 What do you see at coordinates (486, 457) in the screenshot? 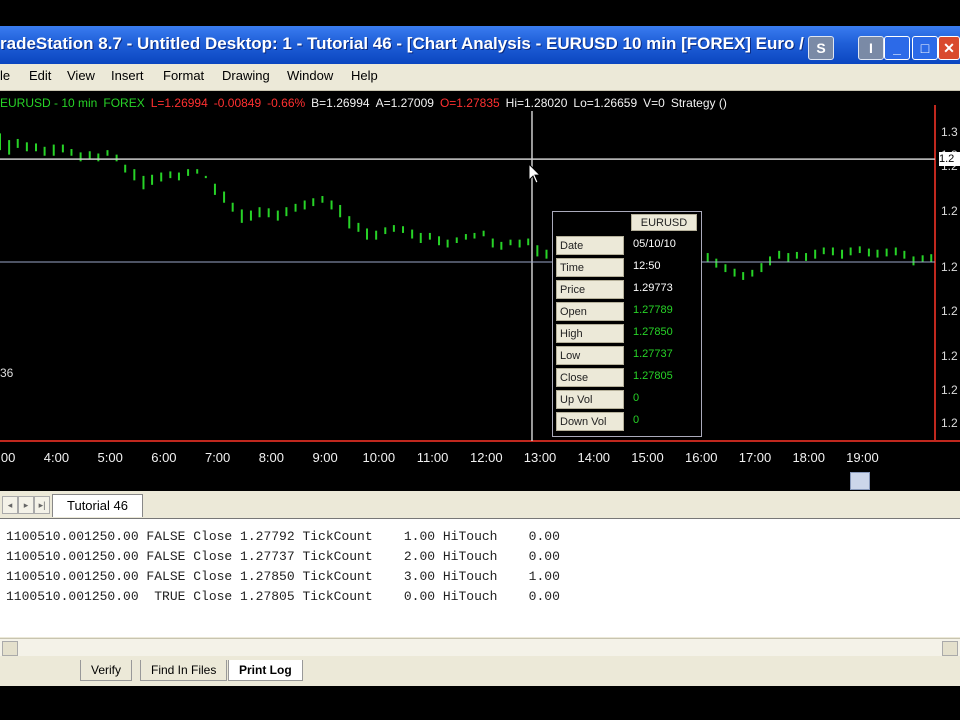
I see `x-tick-label: 12:00` at bounding box center [486, 457].